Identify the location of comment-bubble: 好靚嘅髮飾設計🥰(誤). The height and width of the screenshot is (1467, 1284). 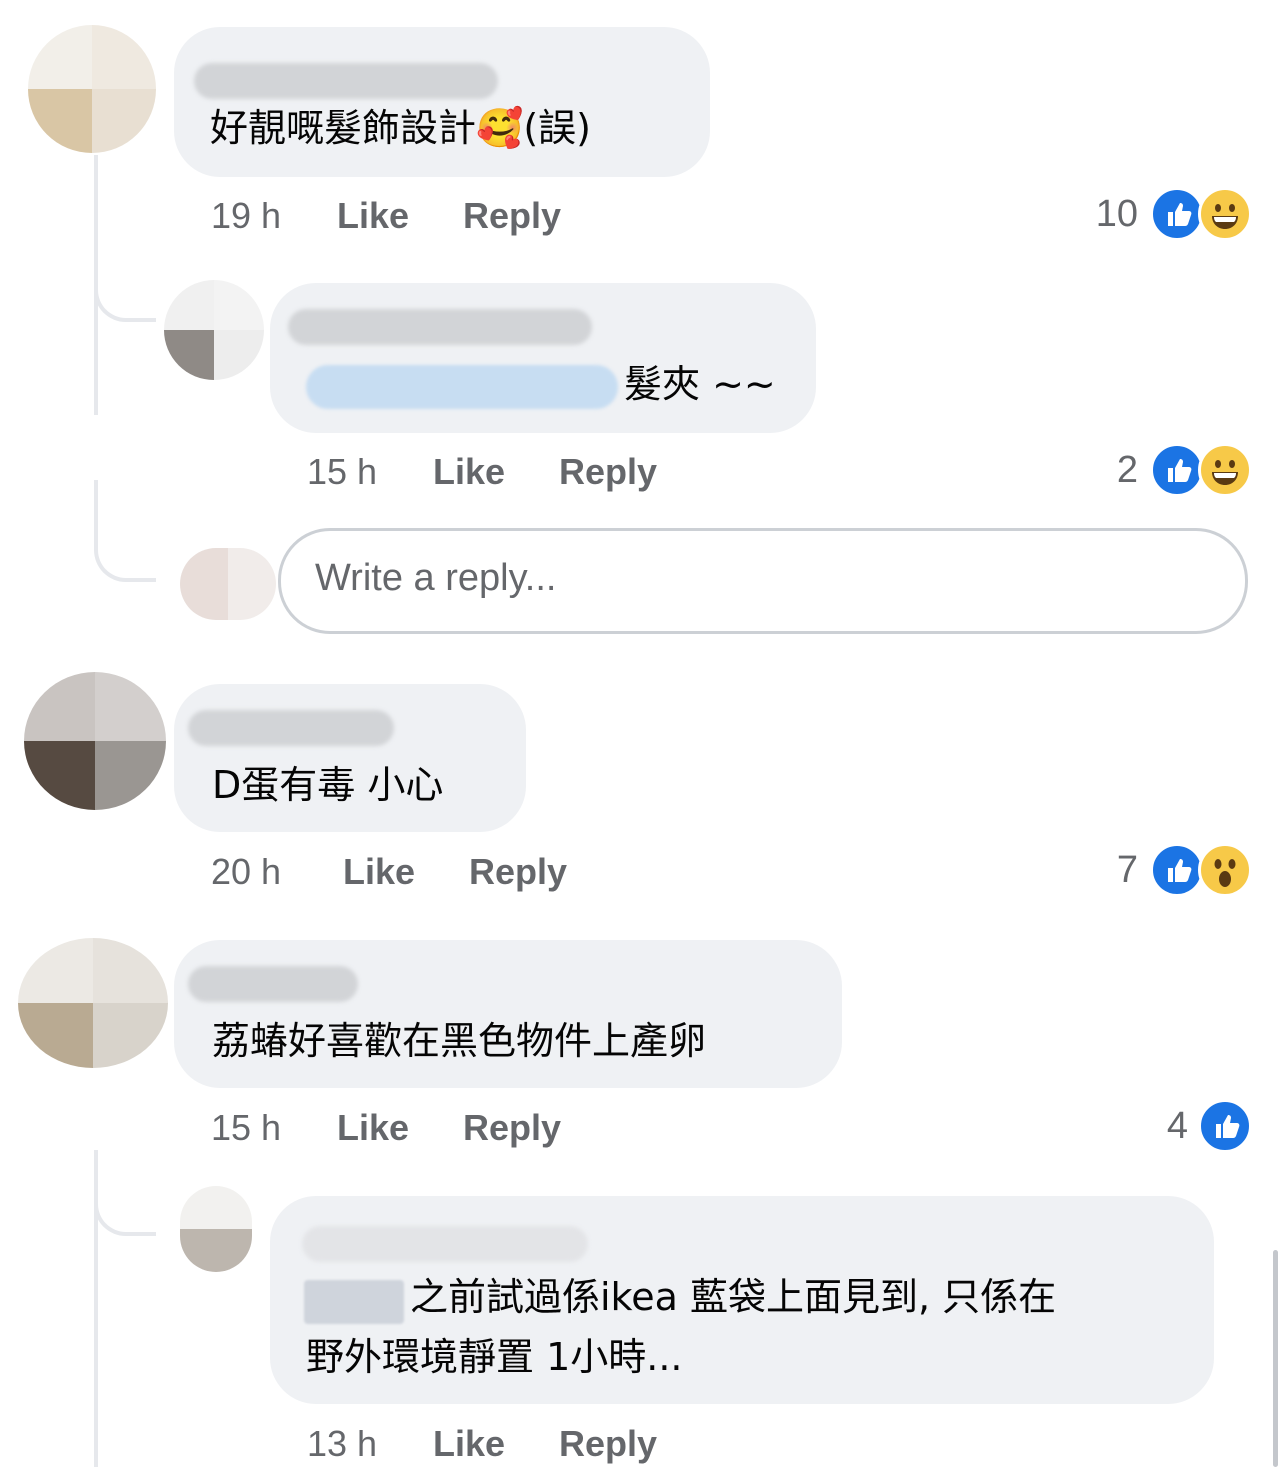
(442, 102).